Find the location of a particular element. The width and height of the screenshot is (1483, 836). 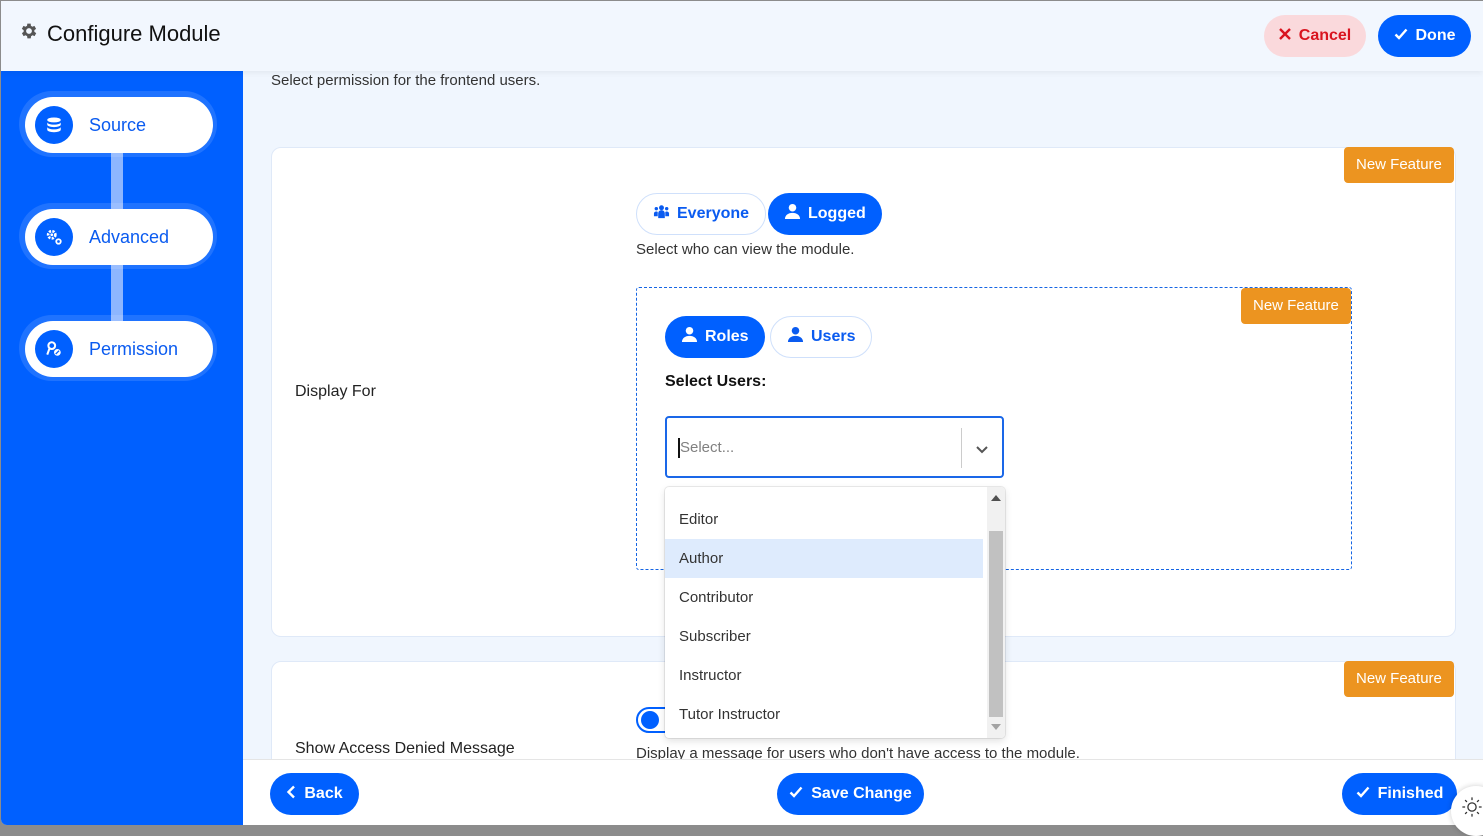

chip-label: Logged is located at coordinates (837, 213).